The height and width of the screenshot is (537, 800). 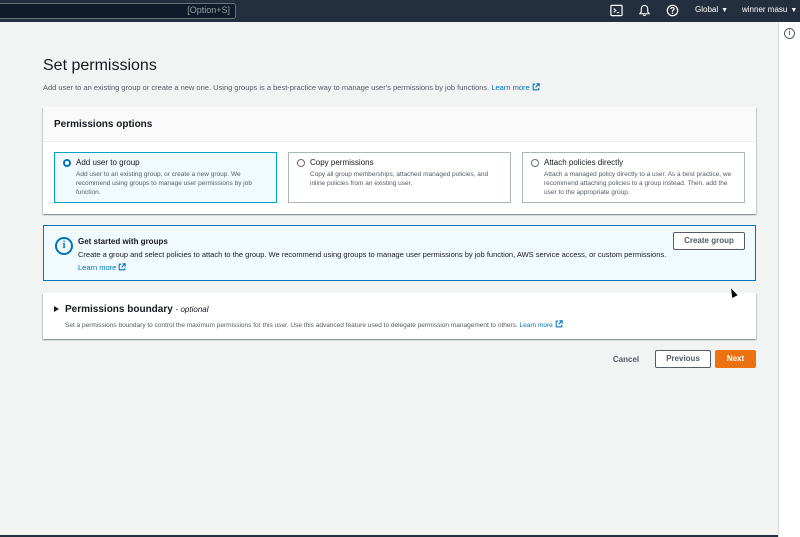 What do you see at coordinates (616, 10) in the screenshot?
I see `cloudshell-icon` at bounding box center [616, 10].